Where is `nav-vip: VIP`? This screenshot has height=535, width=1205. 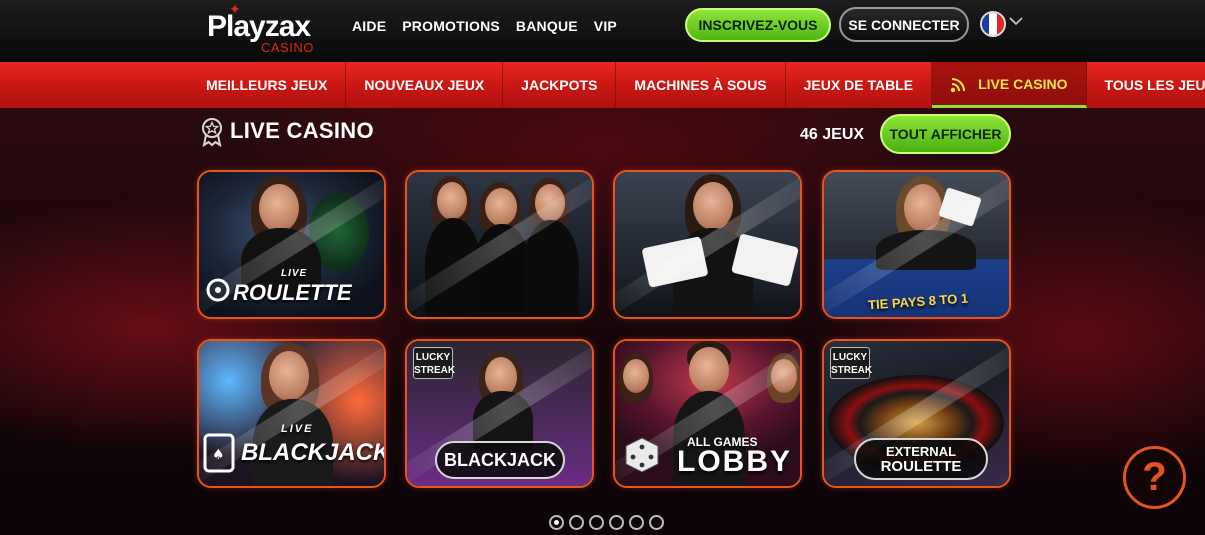 nav-vip: VIP is located at coordinates (605, 26).